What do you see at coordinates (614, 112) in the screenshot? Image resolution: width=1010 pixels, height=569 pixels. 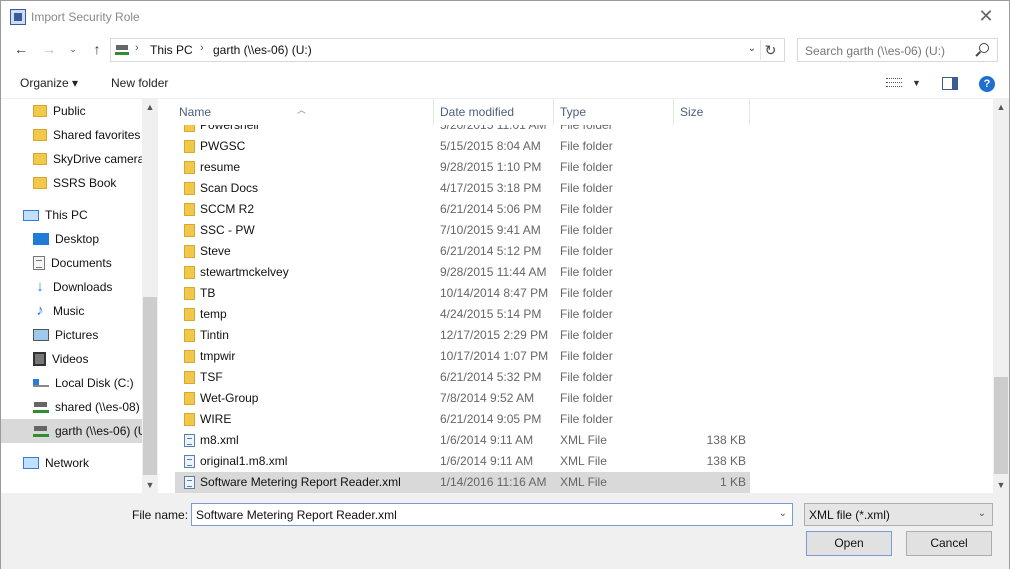 I see `column-header-type: Type` at bounding box center [614, 112].